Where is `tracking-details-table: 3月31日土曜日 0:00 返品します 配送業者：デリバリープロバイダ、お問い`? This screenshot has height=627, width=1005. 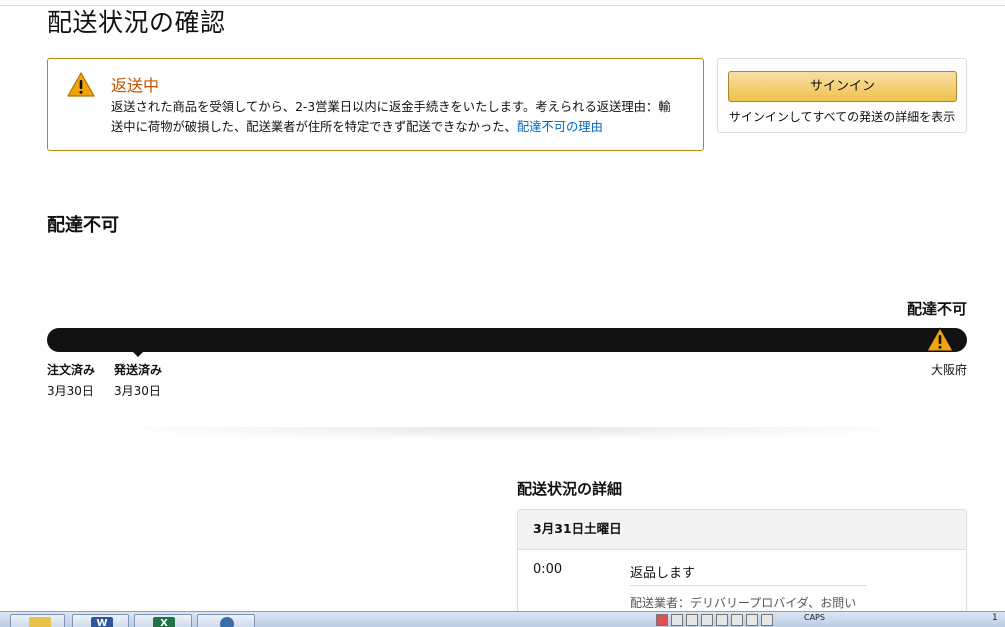 tracking-details-table: 3月31日土曜日 0:00 返品します 配送業者：デリバリープロバイダ、お問い is located at coordinates (742, 564).